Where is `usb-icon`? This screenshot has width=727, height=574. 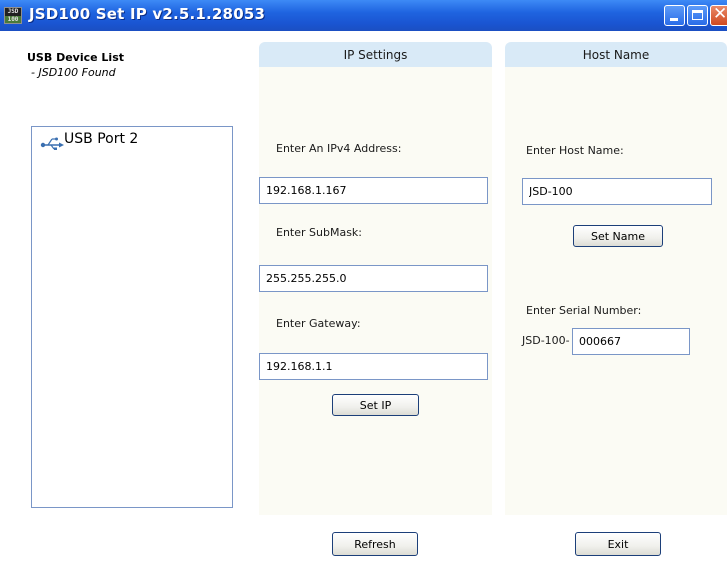 usb-icon is located at coordinates (52, 143).